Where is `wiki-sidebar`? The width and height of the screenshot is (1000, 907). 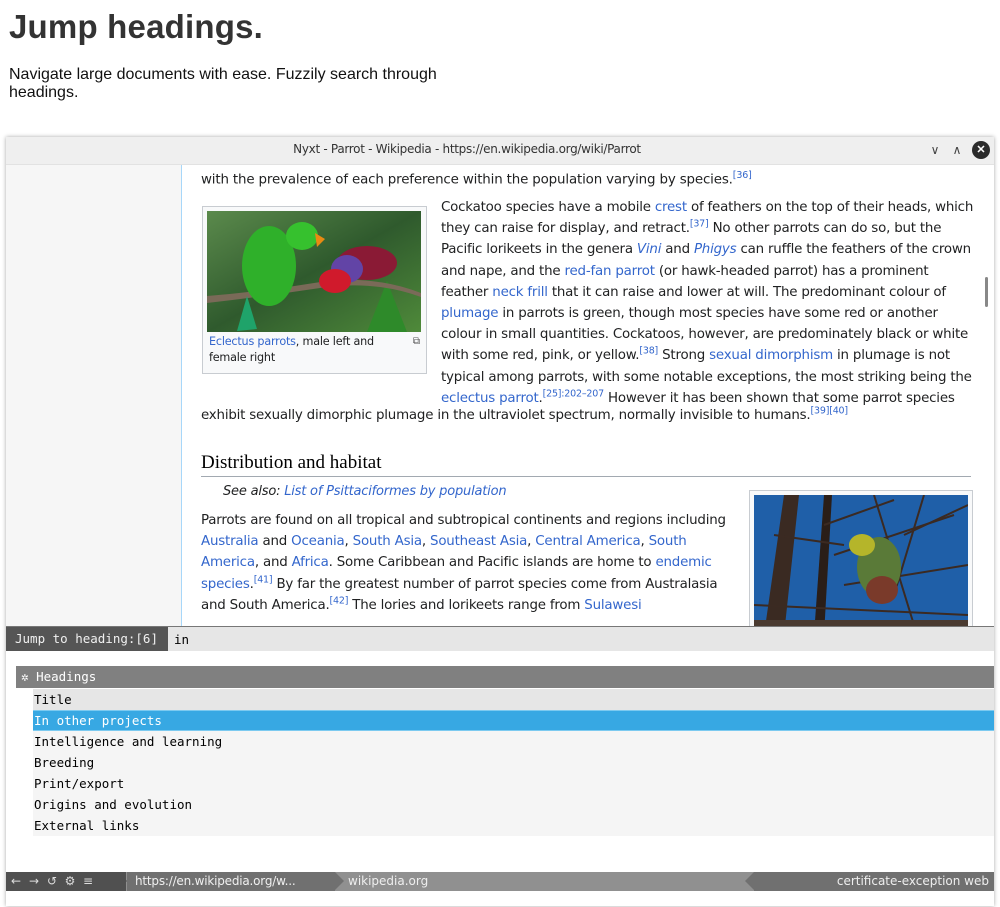
wiki-sidebar is located at coordinates (94, 395).